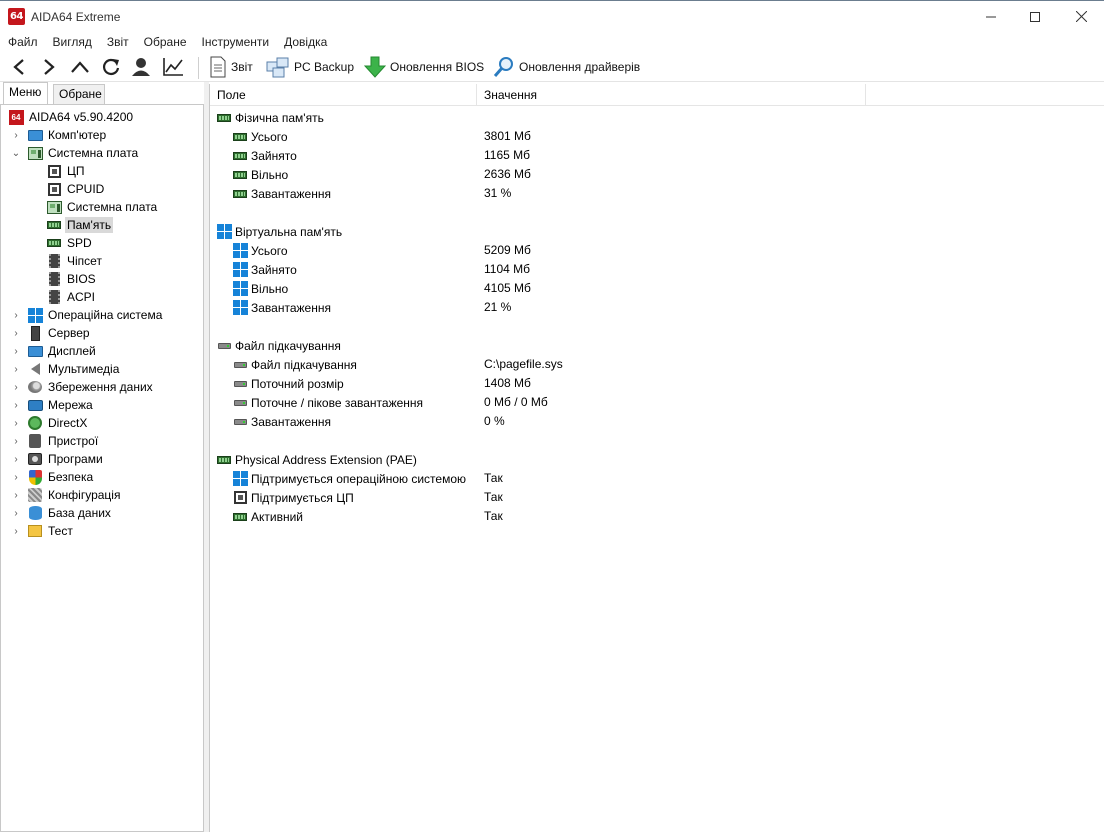 The image size is (1104, 832). Describe the element at coordinates (305, 42) in the screenshot. I see `menu-help: Довідка` at that location.